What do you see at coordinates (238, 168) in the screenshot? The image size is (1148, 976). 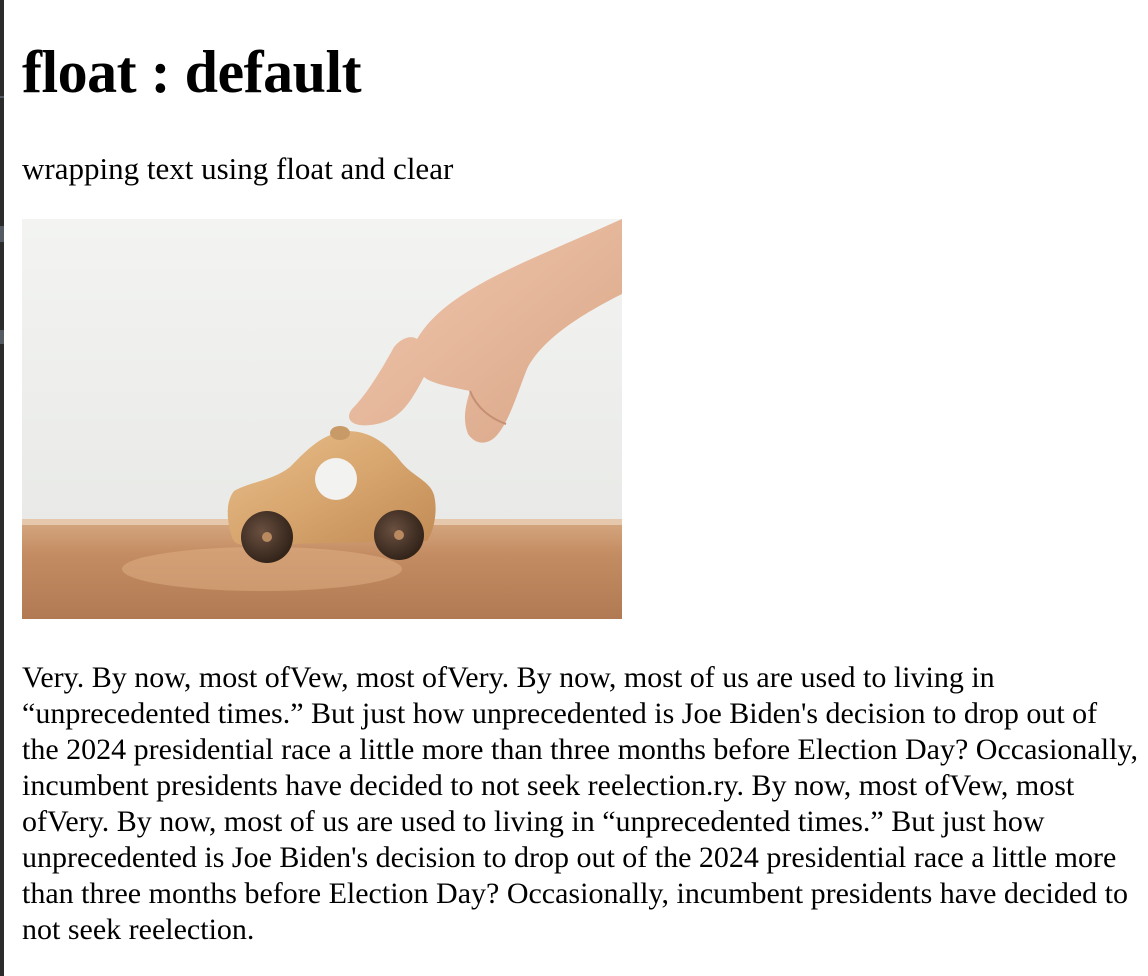 I see `page-subtitle: wrapping text using float and clear` at bounding box center [238, 168].